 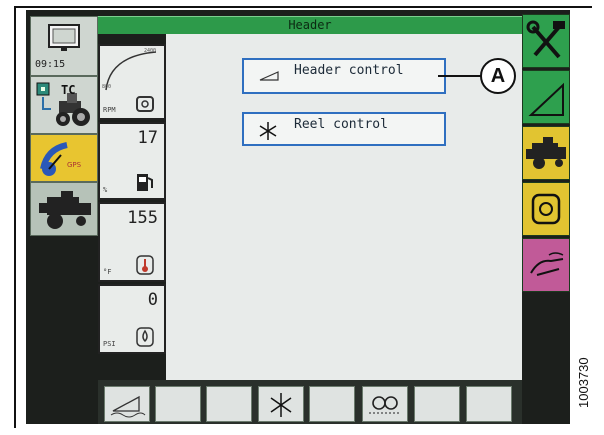 What do you see at coordinates (349, 70) in the screenshot?
I see `header-control-label: Header control` at bounding box center [349, 70].